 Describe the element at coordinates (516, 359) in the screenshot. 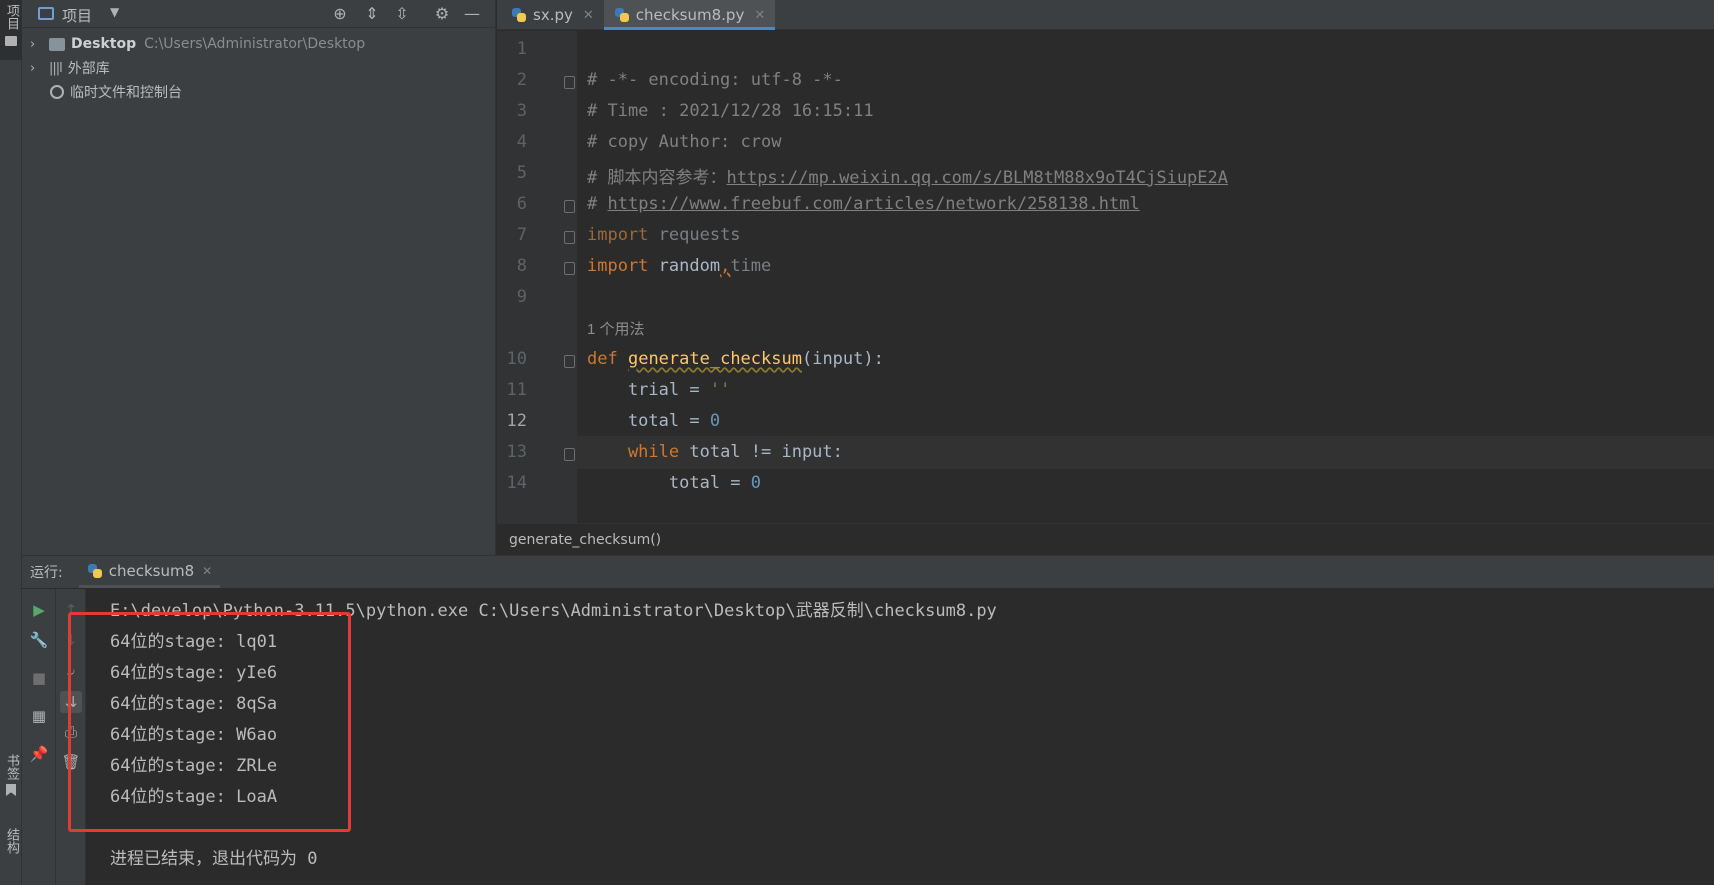

I see `line-number: 10` at that location.